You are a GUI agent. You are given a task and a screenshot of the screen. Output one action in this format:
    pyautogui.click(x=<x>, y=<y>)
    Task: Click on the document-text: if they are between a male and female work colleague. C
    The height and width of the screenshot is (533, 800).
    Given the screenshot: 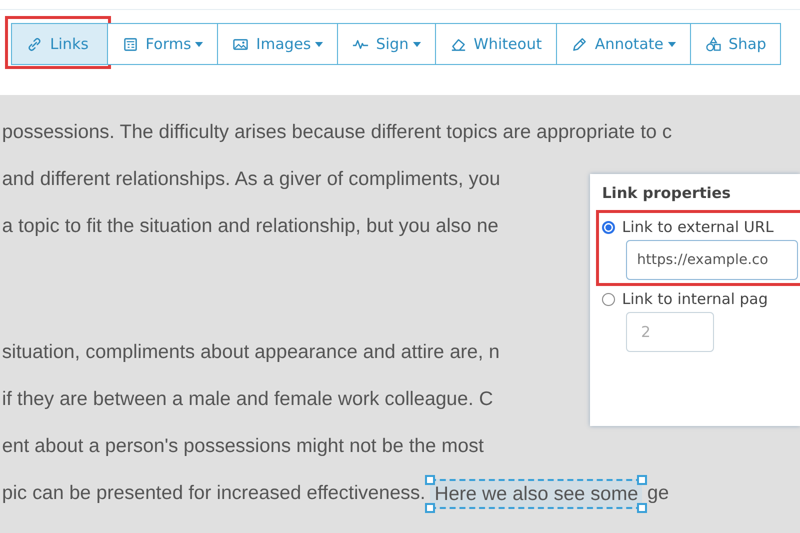 What is the action you would take?
    pyautogui.click(x=248, y=399)
    